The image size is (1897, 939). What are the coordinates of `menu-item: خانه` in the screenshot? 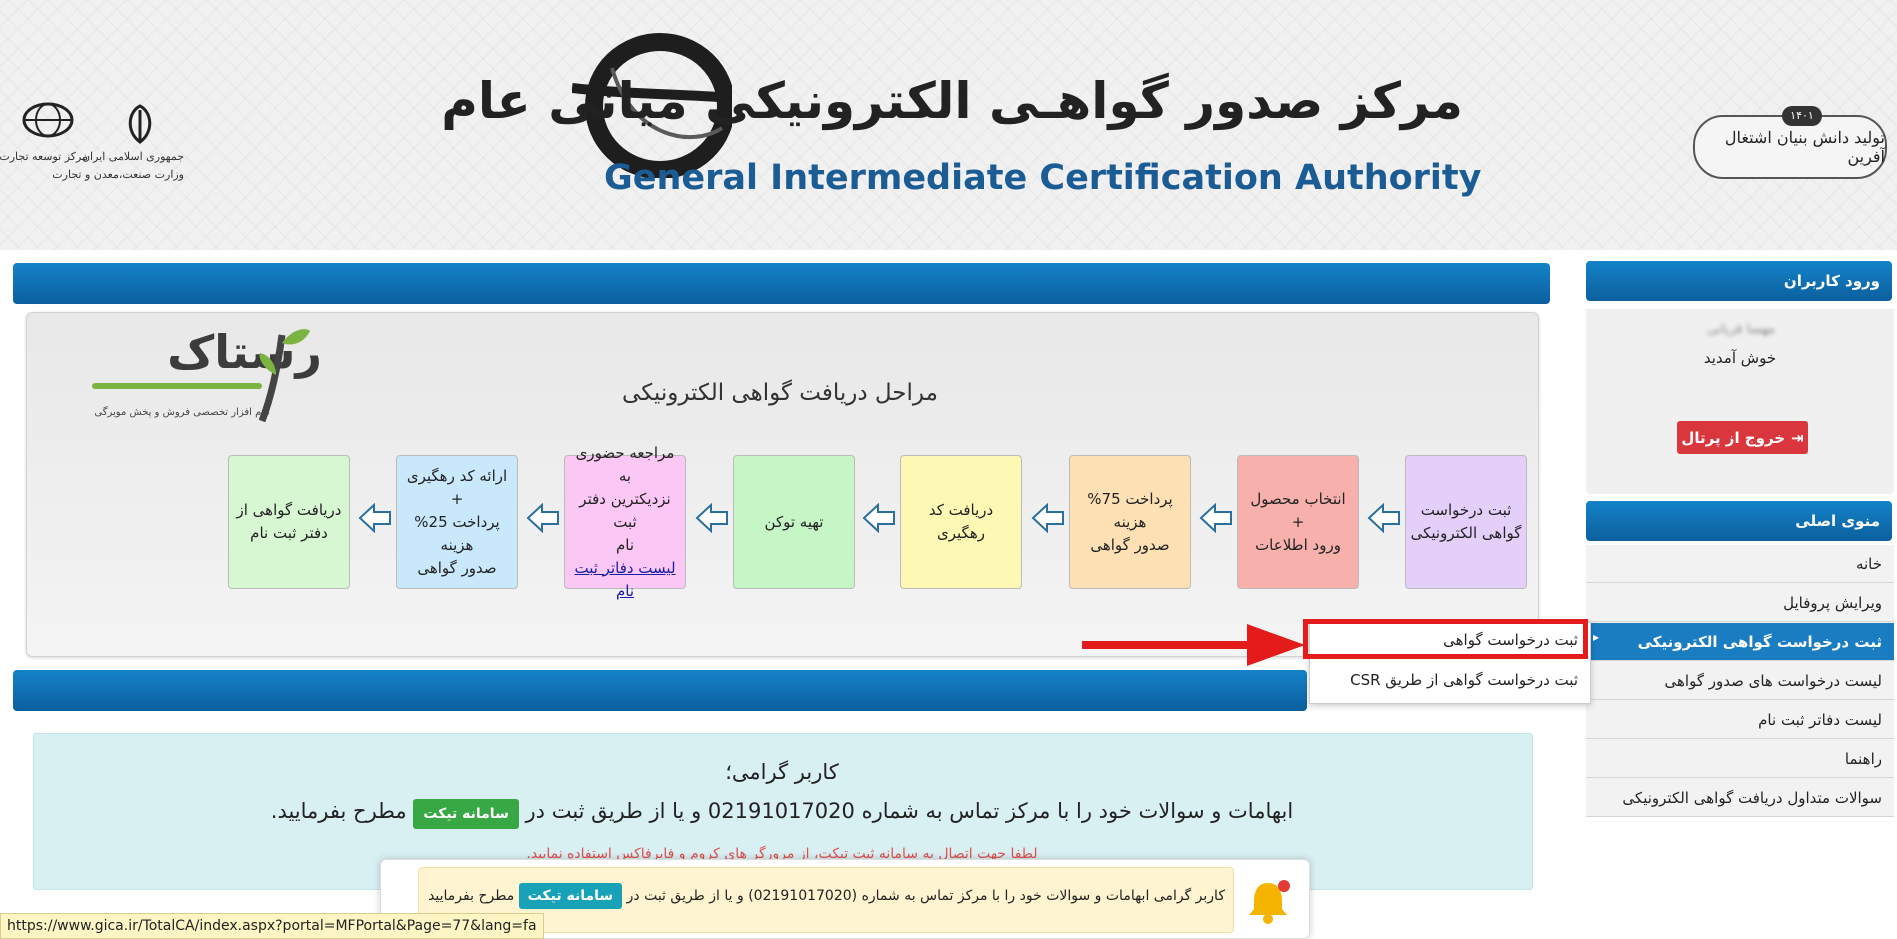 It's located at (1740, 564).